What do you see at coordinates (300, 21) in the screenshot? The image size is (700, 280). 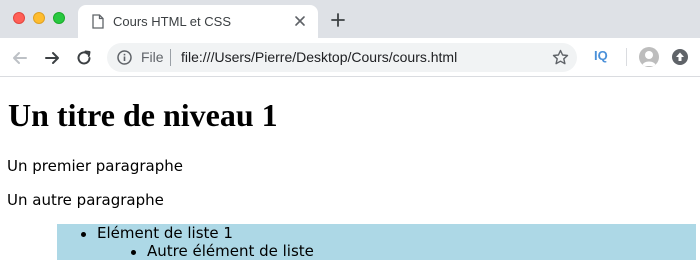 I see `close-tab-icon` at bounding box center [300, 21].